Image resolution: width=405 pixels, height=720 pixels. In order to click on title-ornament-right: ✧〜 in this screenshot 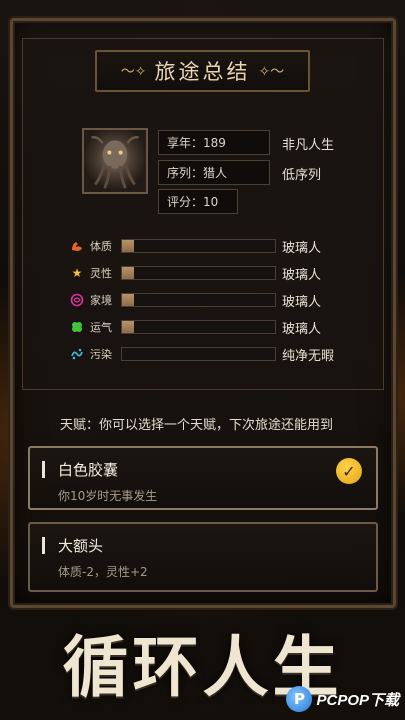, I will do `click(271, 72)`.